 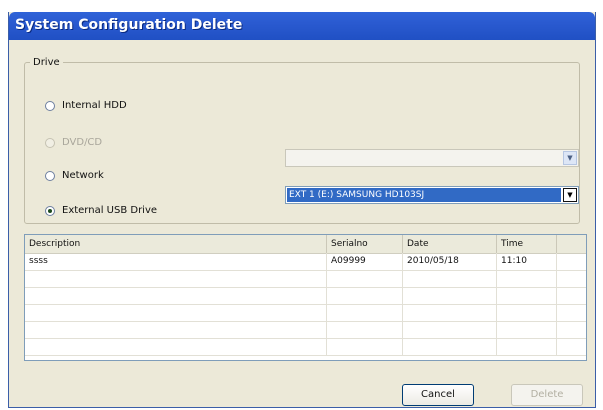 I want to click on radio-label: External USB Drive, so click(x=110, y=210).